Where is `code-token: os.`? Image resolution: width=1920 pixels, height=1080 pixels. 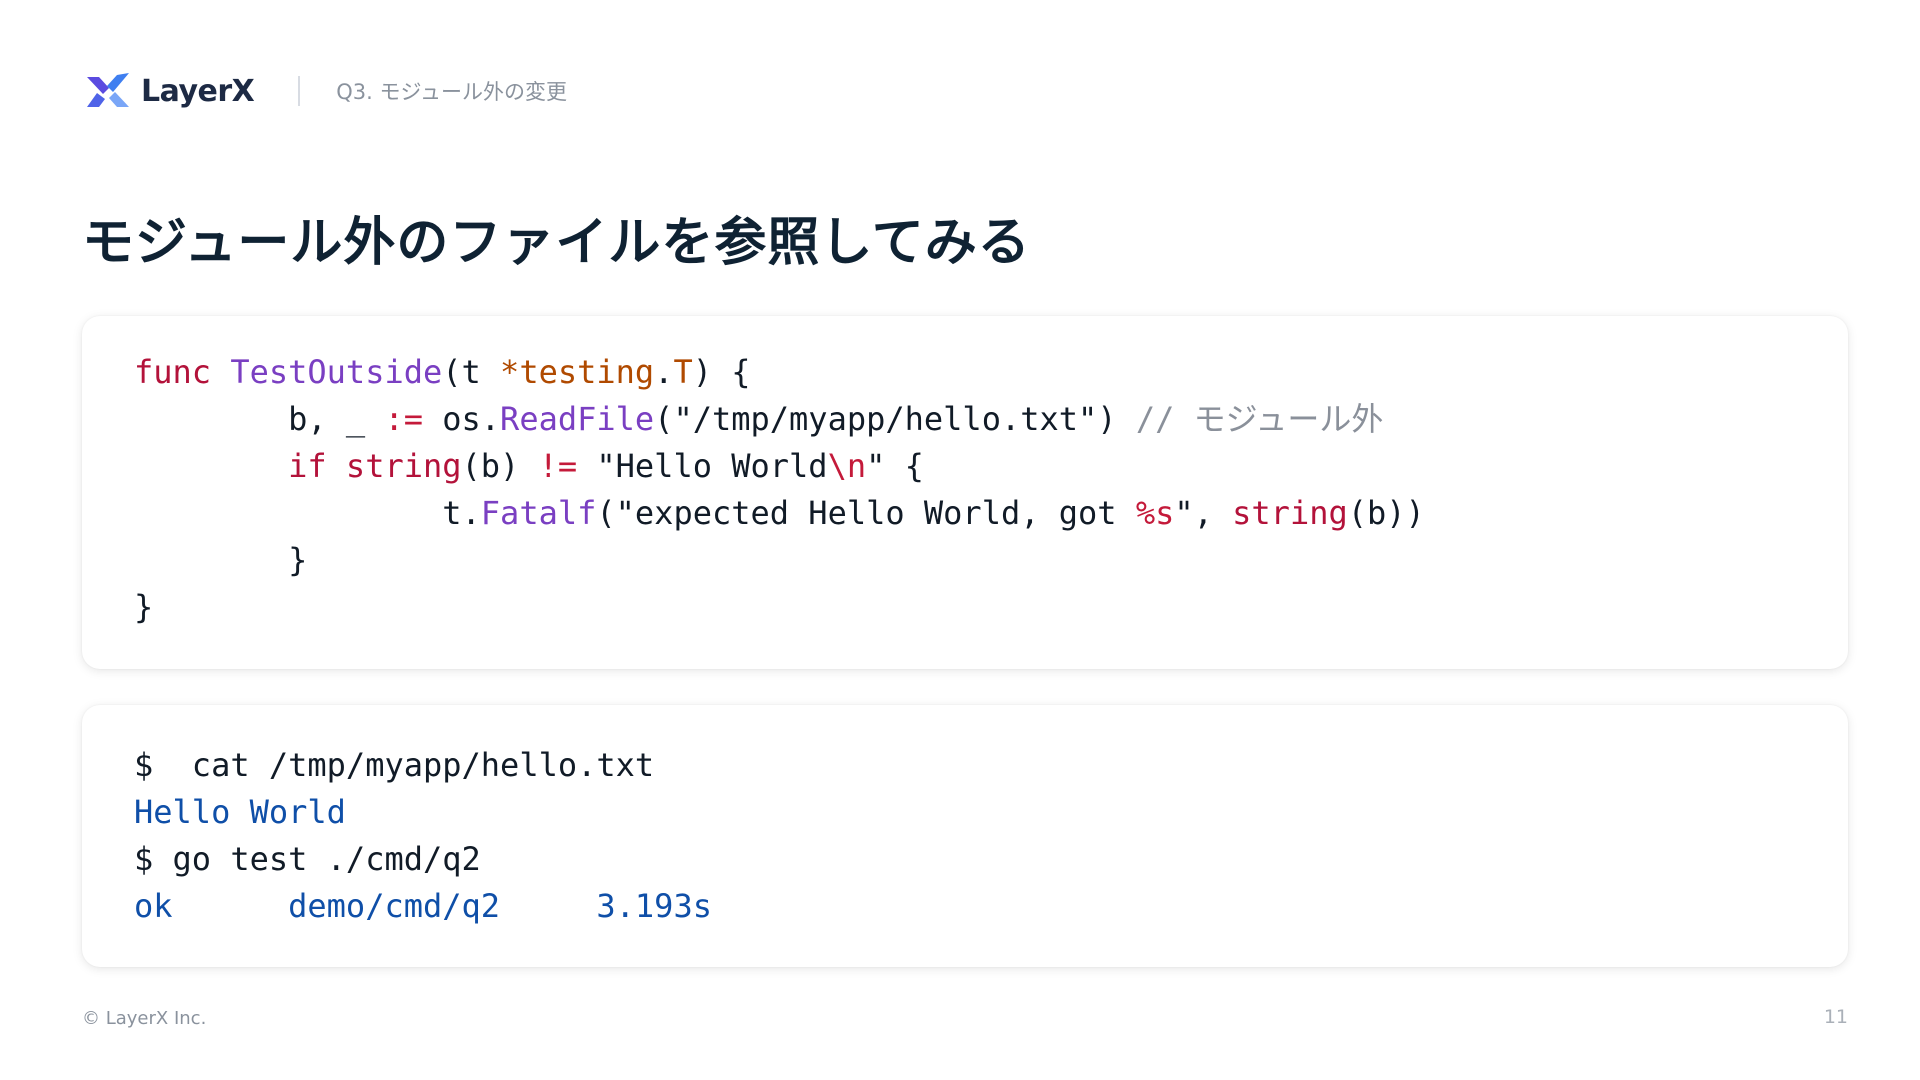
code-token: os. is located at coordinates (461, 419).